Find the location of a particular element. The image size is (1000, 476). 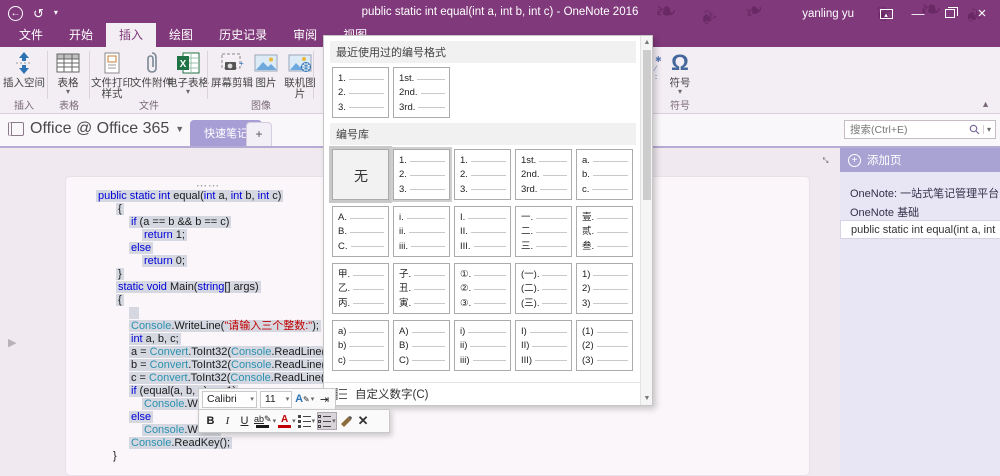

numbering-button: ▾ is located at coordinates (327, 421).